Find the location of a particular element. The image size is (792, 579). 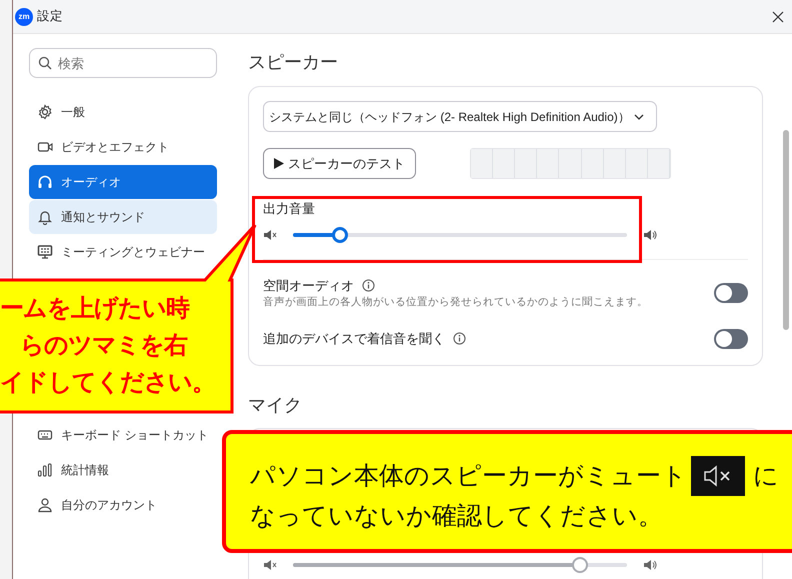

section-heading: マイク is located at coordinates (275, 404).